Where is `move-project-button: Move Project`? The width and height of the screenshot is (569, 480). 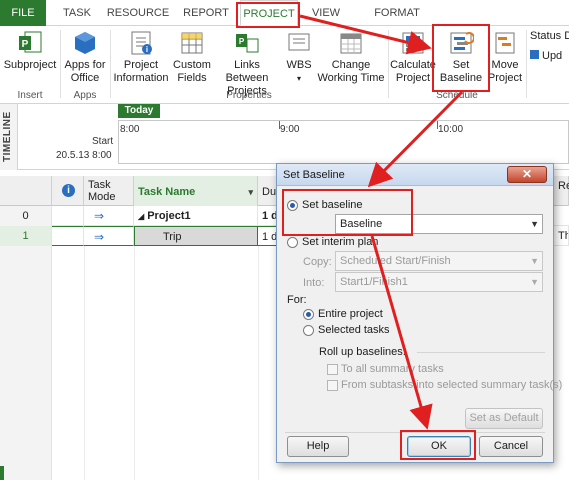
move-project-button: Move Project is located at coordinates (505, 55).